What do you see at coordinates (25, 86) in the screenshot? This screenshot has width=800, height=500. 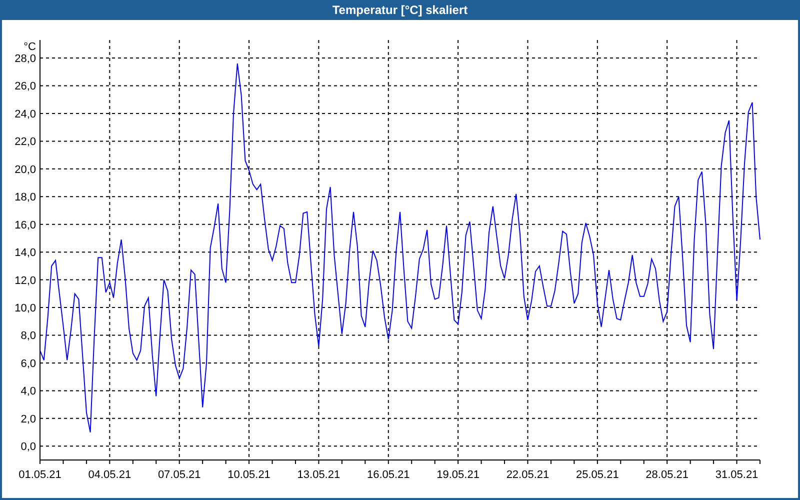 I see `y-tick-label: 26,0` at bounding box center [25, 86].